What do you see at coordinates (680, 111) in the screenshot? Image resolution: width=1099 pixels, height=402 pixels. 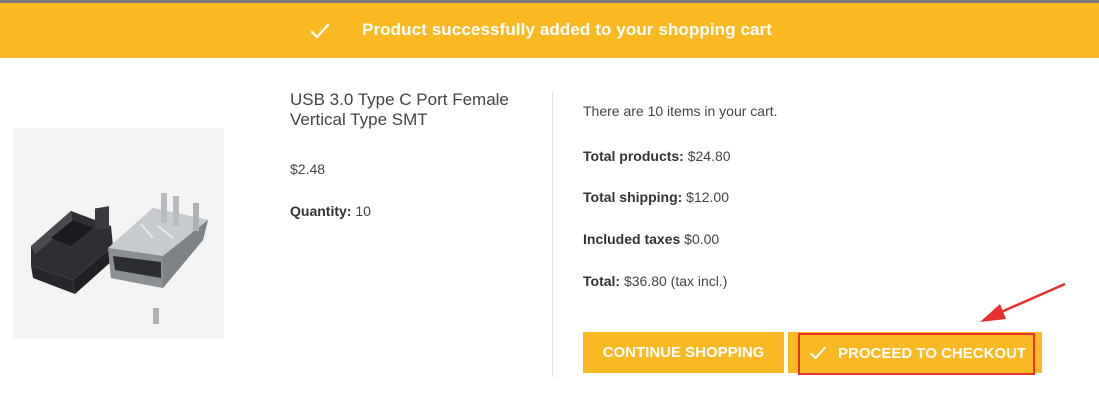 I see `cart-items-count: There are 10 items in your cart.` at bounding box center [680, 111].